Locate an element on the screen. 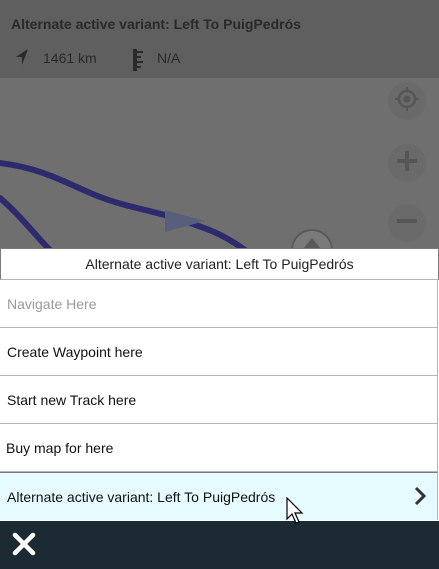  menu-item-label: Buy map for here is located at coordinates (60, 447).